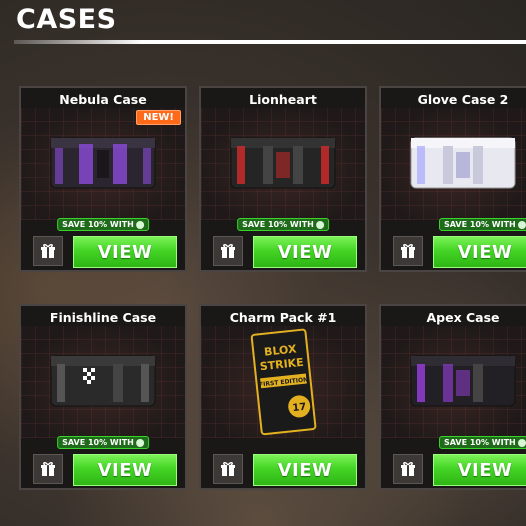 The height and width of the screenshot is (526, 526). What do you see at coordinates (66, 19) in the screenshot?
I see `page-title: CASES` at bounding box center [66, 19].